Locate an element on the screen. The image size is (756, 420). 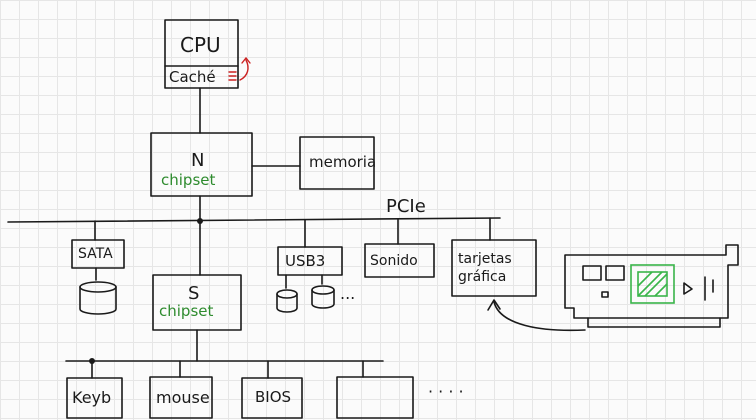
arrowhead is located at coordinates (494, 305).